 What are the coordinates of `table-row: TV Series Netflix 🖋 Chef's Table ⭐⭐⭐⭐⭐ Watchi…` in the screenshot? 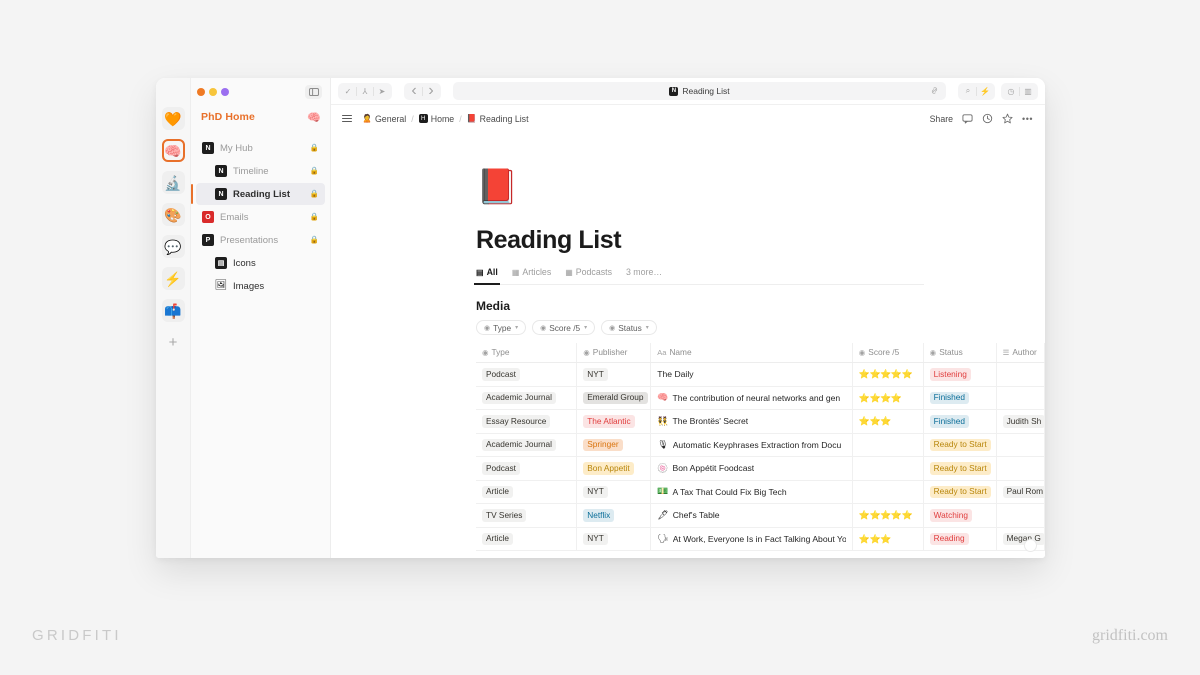 It's located at (760, 515).